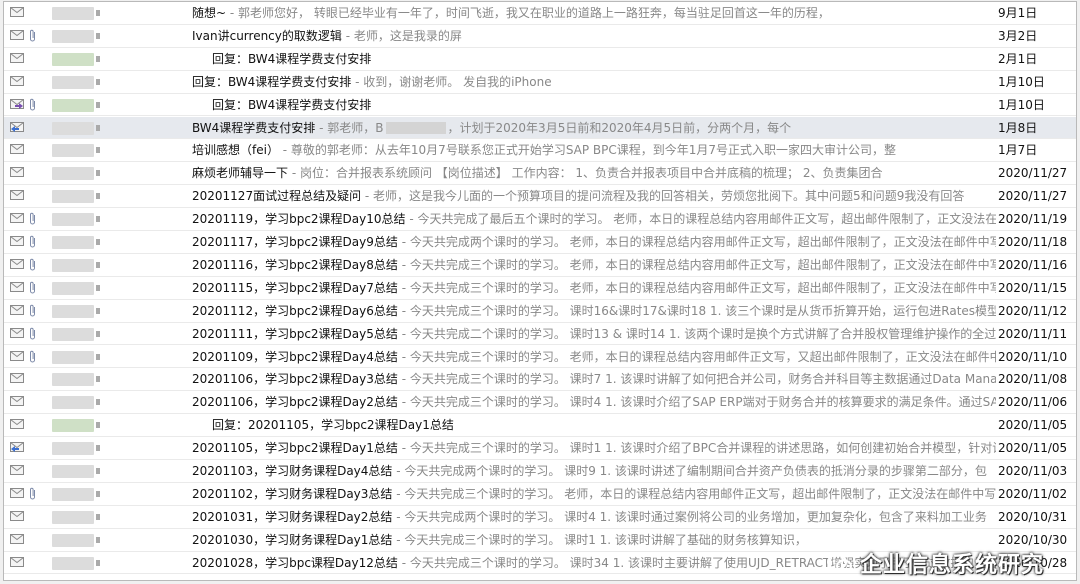 The image size is (1080, 584). What do you see at coordinates (292, 493) in the screenshot?
I see `email-subject: 20201102，学习财务课程Day3总结` at bounding box center [292, 493].